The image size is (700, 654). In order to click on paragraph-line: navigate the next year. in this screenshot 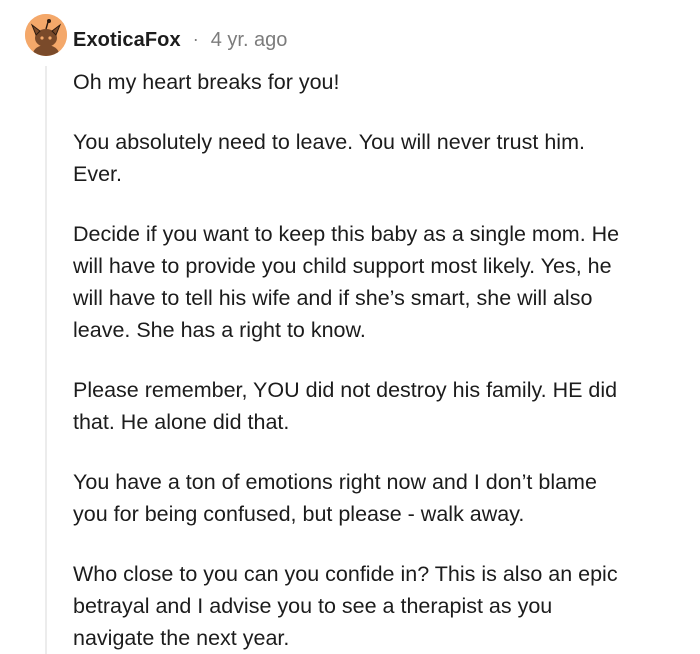, I will do `click(181, 638)`.